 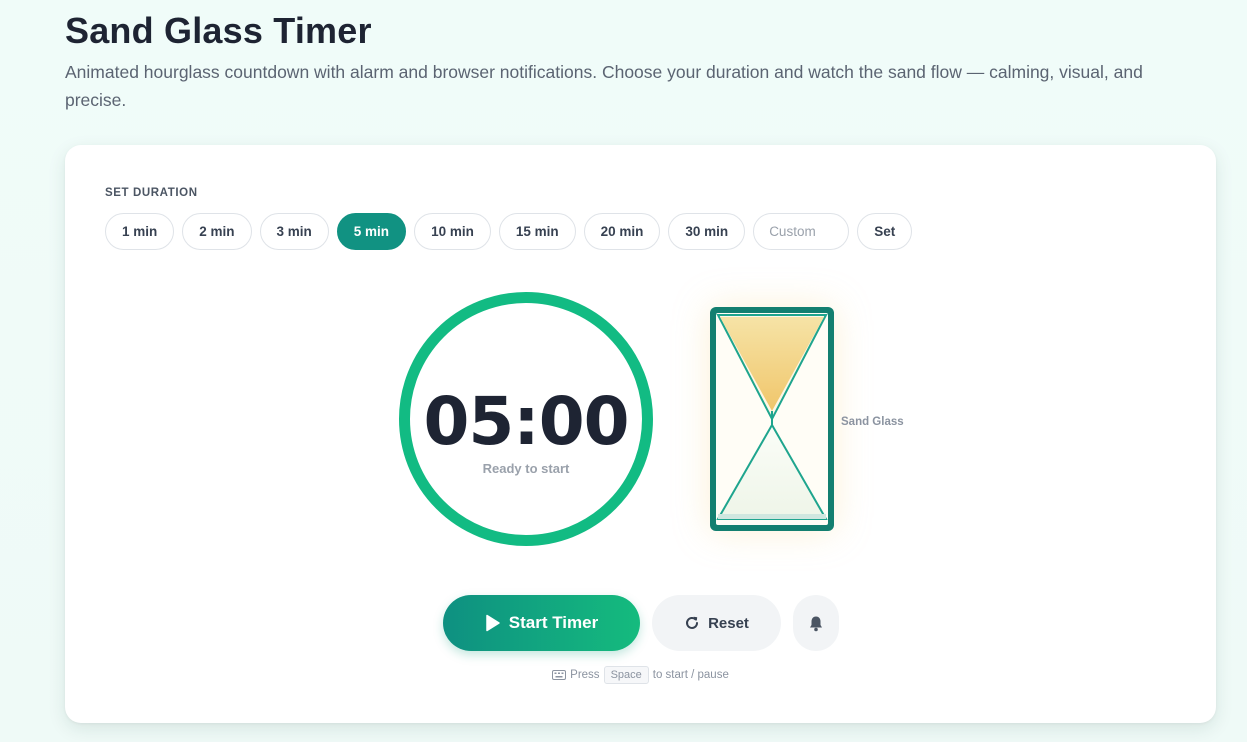 I want to click on preset-3-min-button: 3 min, so click(x=294, y=231).